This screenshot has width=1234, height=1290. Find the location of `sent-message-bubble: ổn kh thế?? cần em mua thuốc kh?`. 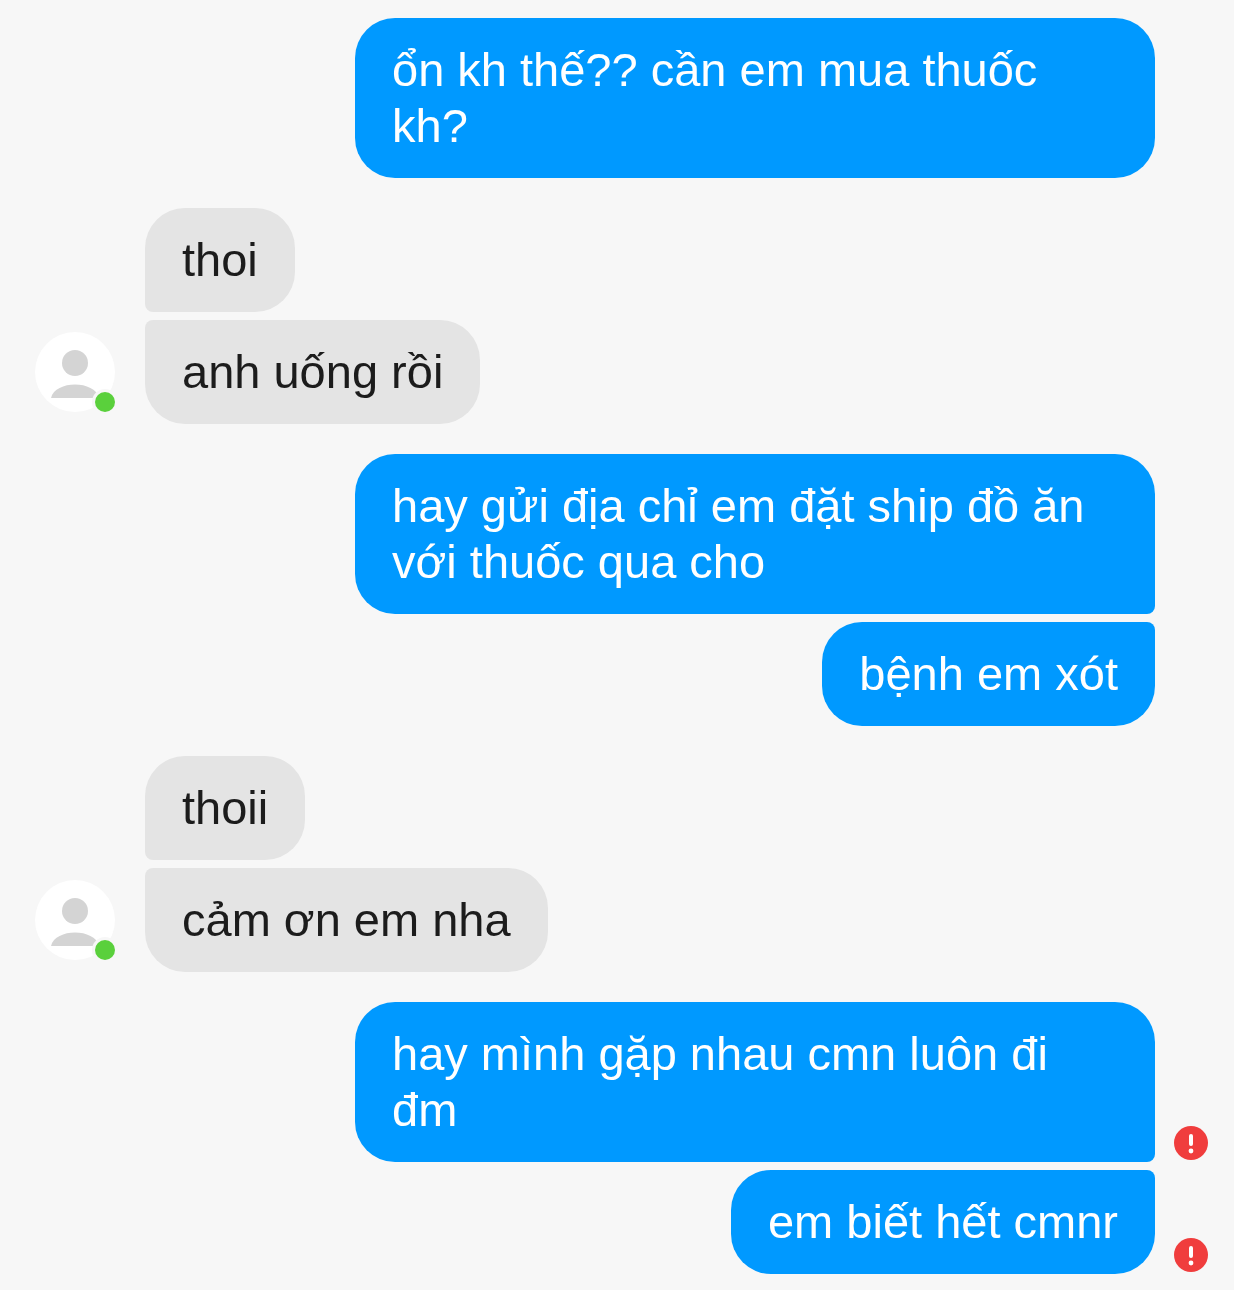

sent-message-bubble: ổn kh thế?? cần em mua thuốc kh? is located at coordinates (755, 98).